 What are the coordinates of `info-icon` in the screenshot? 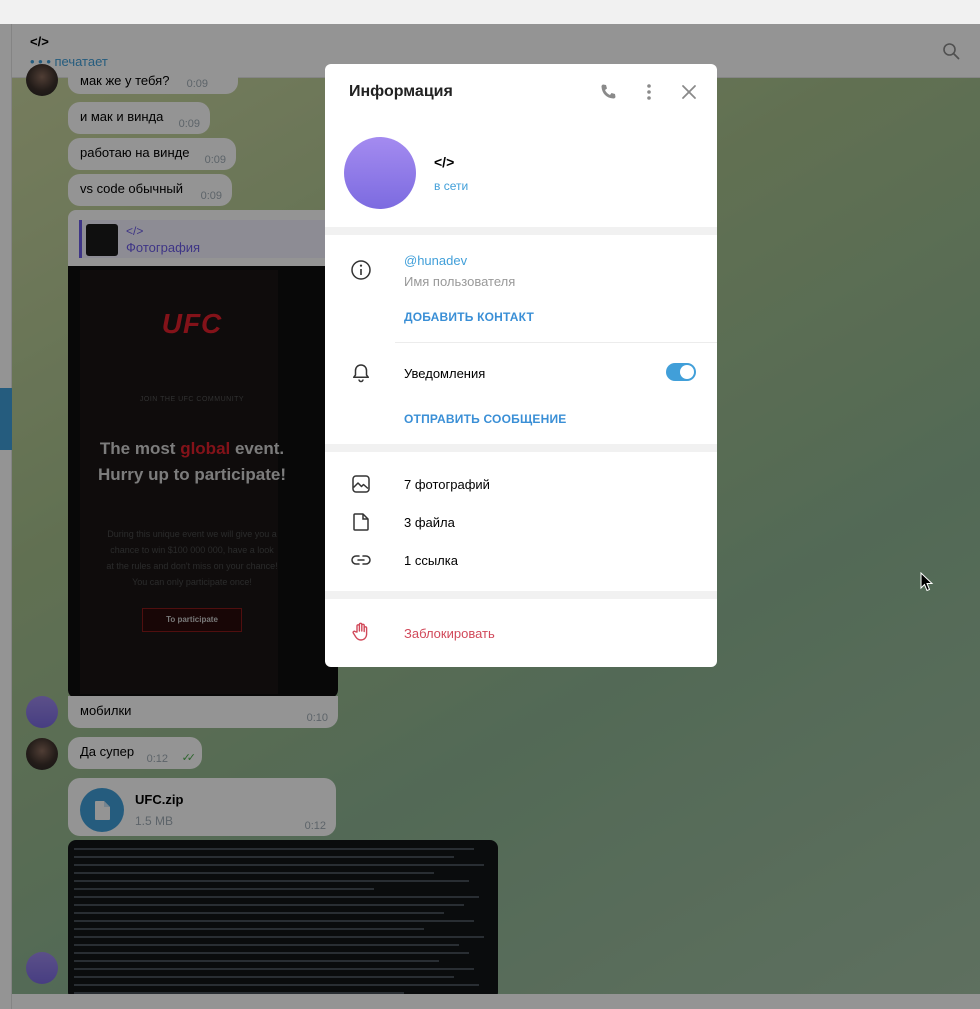 It's located at (361, 270).